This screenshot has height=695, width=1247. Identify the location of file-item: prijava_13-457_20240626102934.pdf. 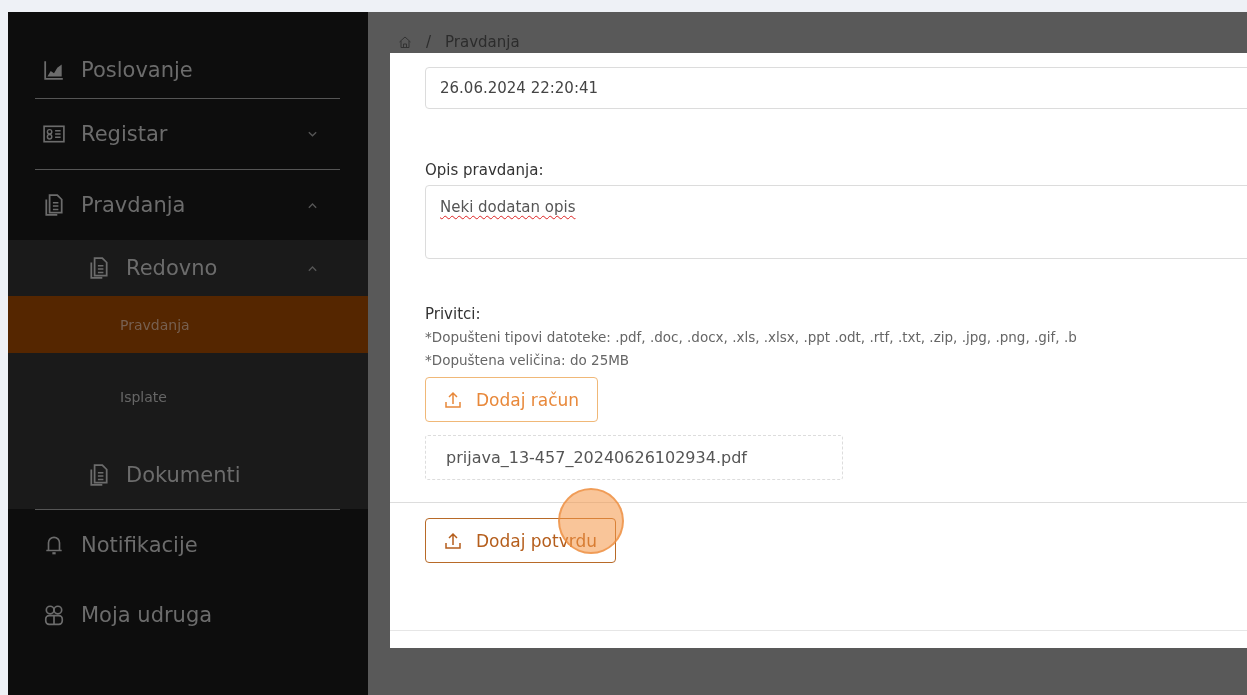
(634, 457).